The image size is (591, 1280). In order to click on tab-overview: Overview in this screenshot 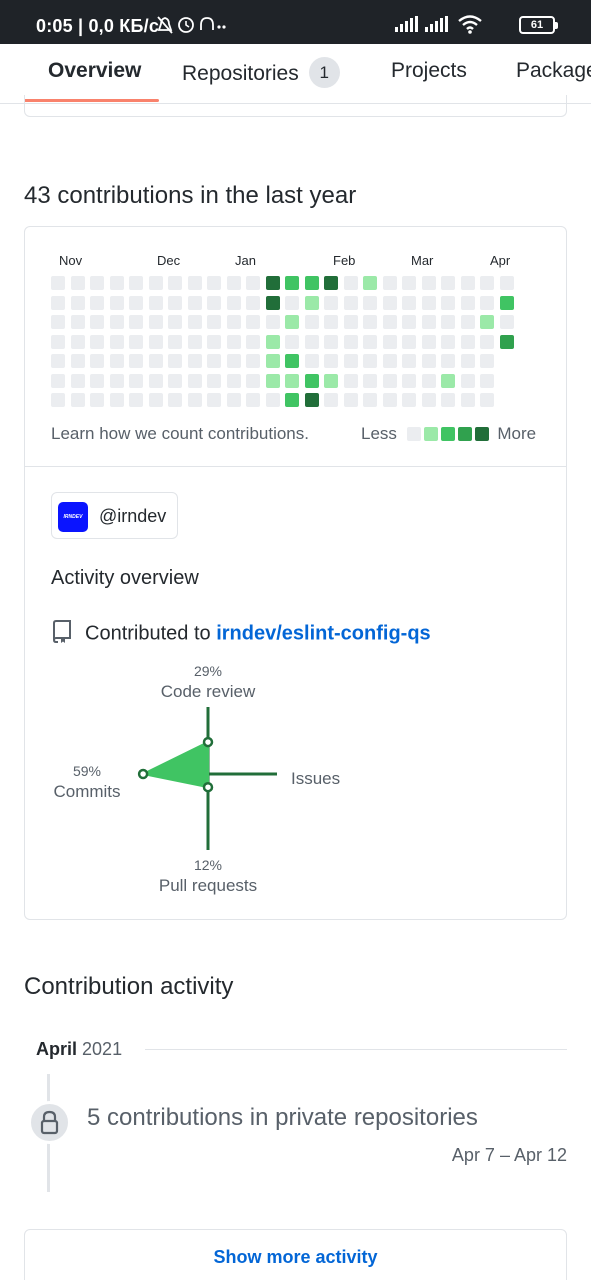, I will do `click(94, 71)`.